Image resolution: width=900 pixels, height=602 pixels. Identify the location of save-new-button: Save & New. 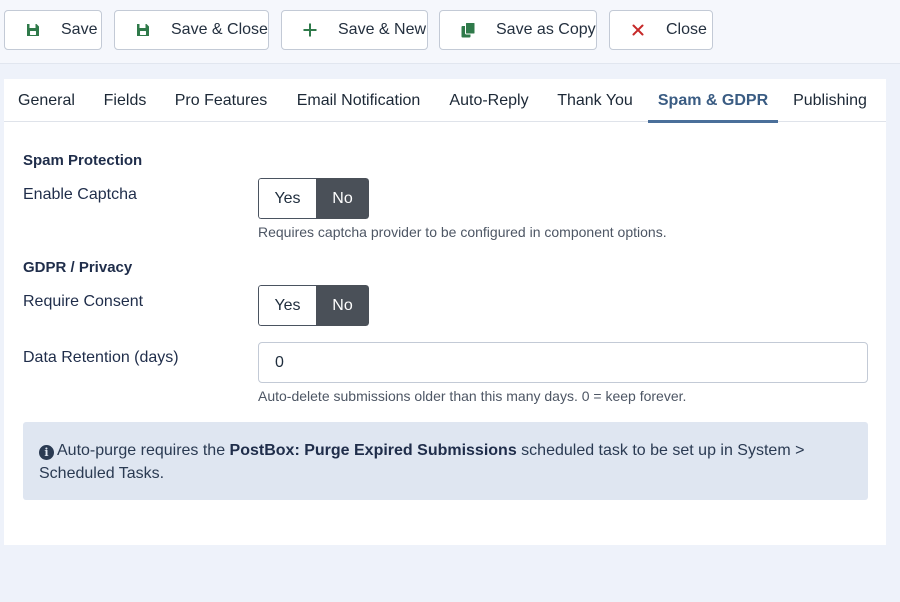
(354, 30).